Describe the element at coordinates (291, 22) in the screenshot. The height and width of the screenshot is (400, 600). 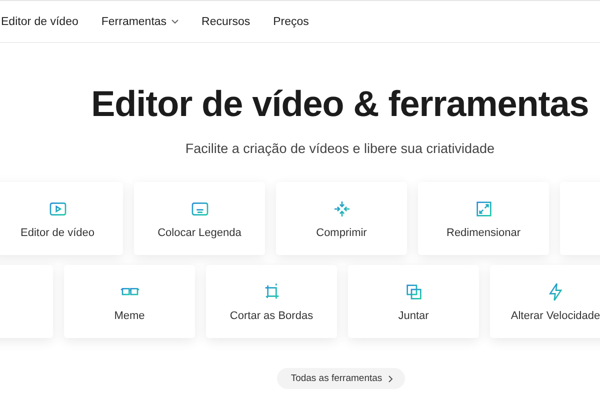
I see `nav-link: Preços` at that location.